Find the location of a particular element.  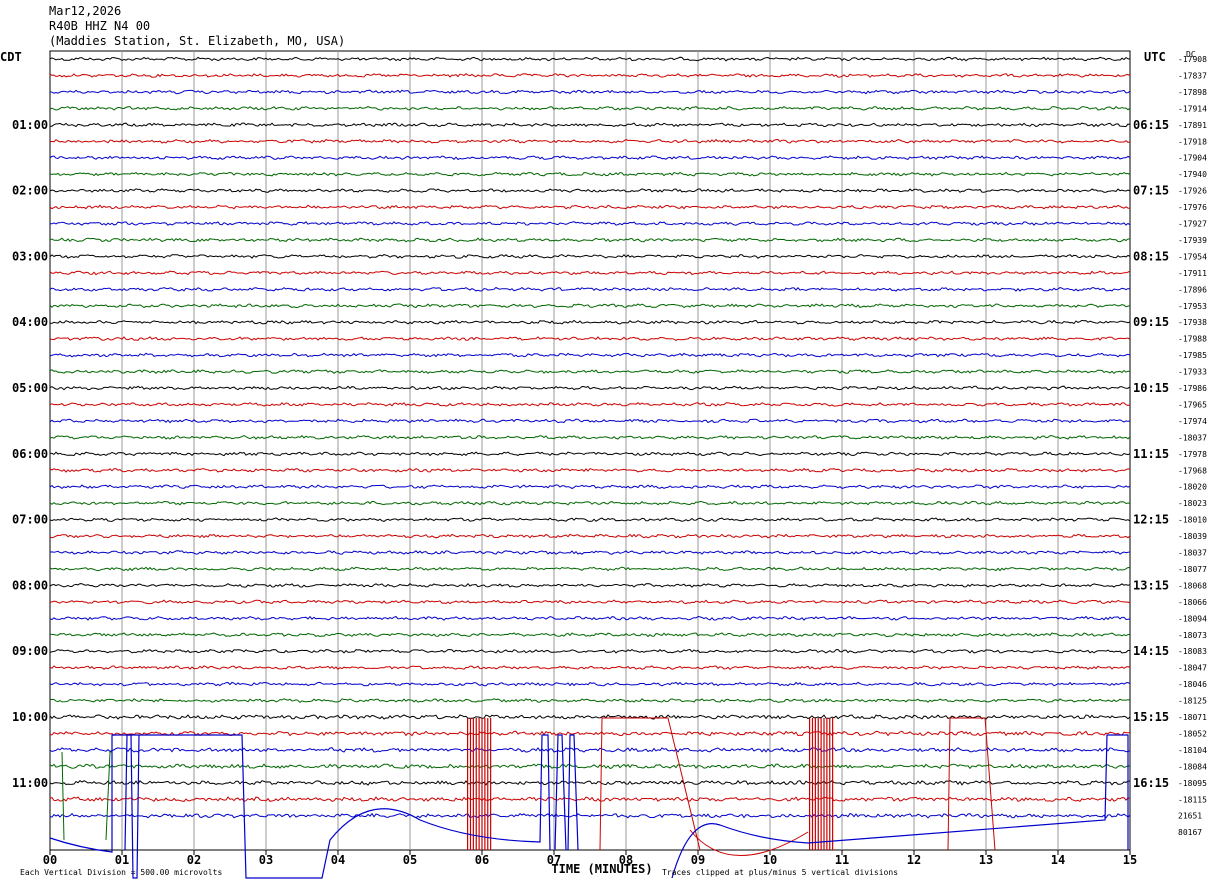

dc-offset-label: -18020 is located at coordinates (1192, 487).